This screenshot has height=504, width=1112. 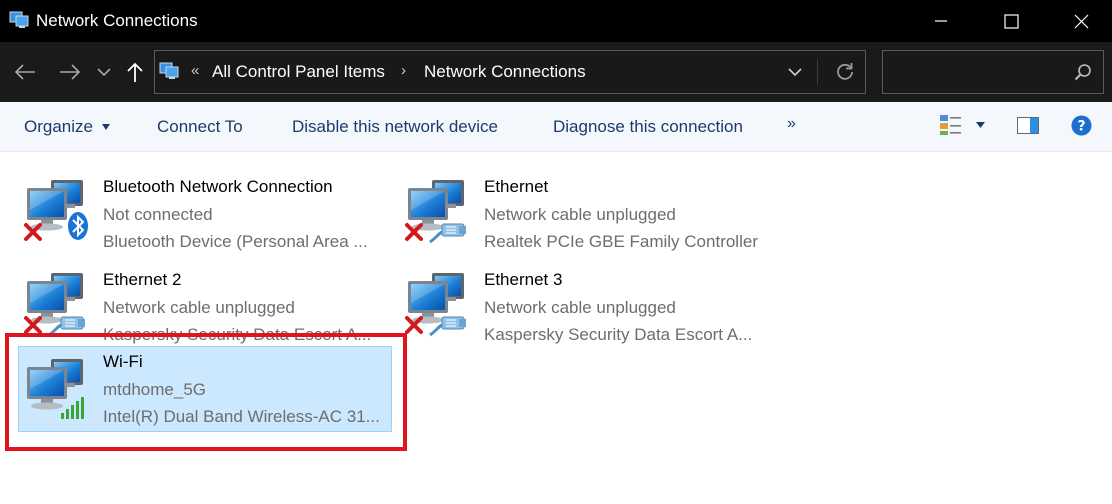 I want to click on change-view-icon, so click(x=951, y=125).